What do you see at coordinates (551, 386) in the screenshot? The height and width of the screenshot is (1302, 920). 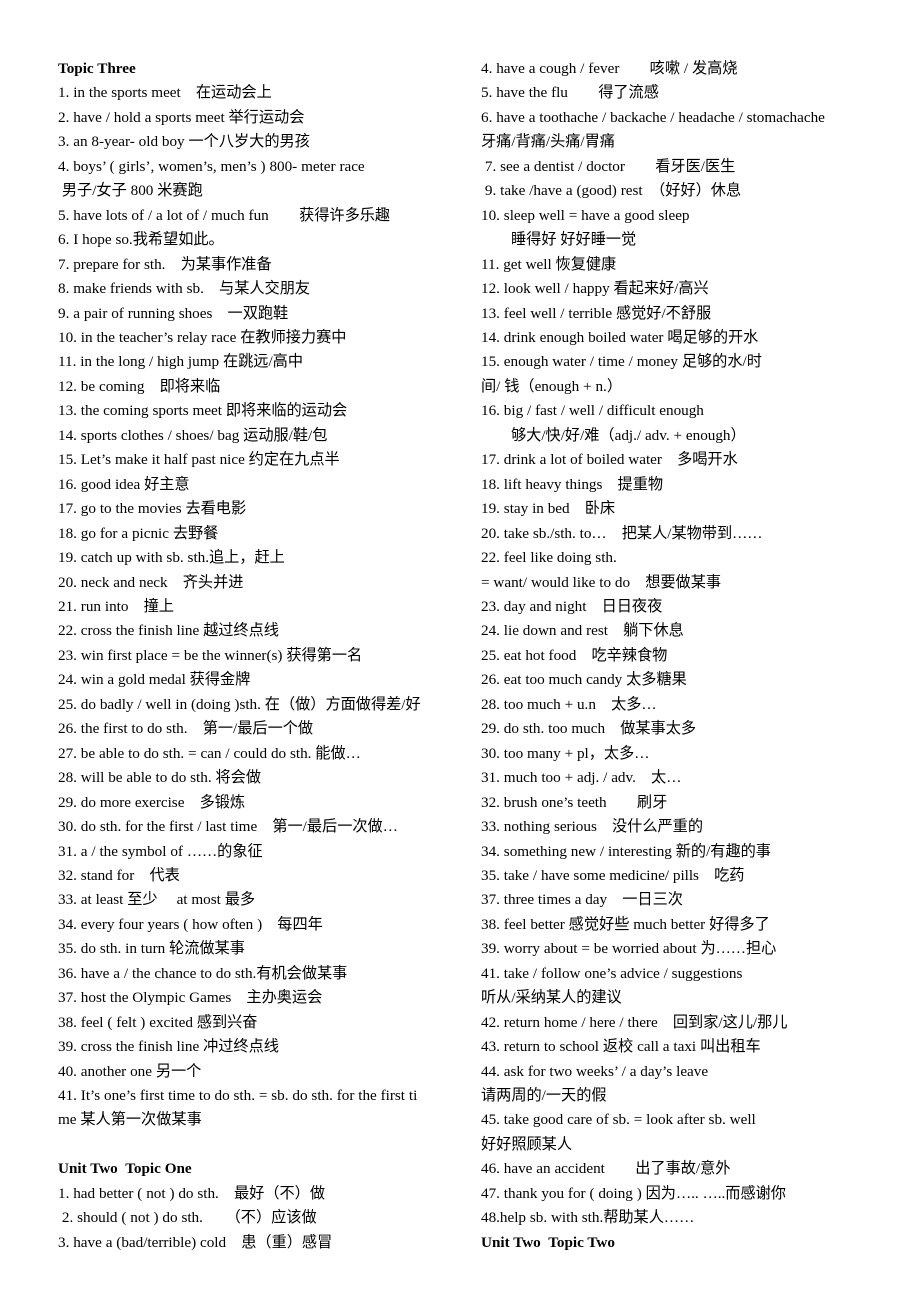 I see `right-column-entry: 间/ 钱（enough + n.）` at bounding box center [551, 386].